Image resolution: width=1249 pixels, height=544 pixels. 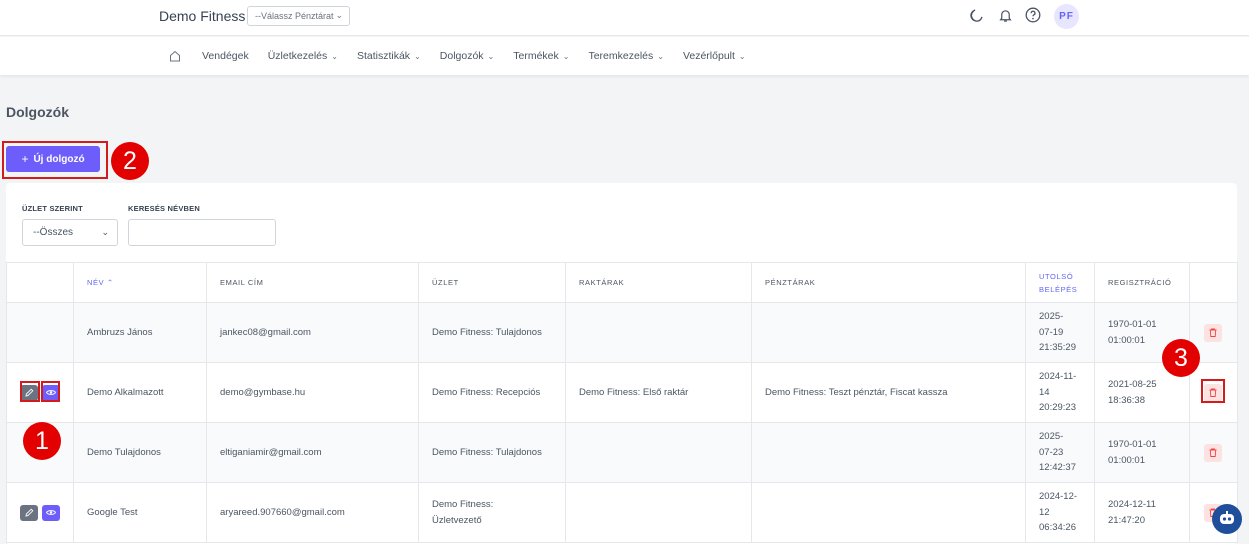 I want to click on cell-delete, so click(x=1213, y=452).